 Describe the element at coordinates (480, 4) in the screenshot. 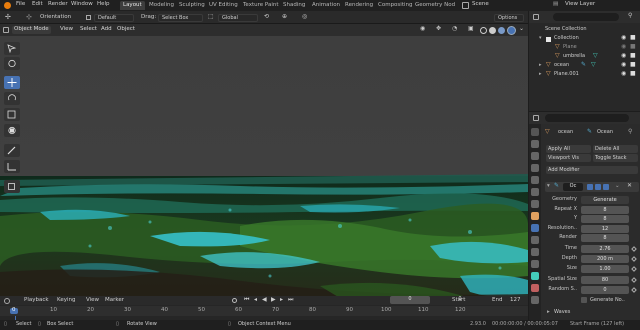

I see `scene-selector: Scene` at that location.